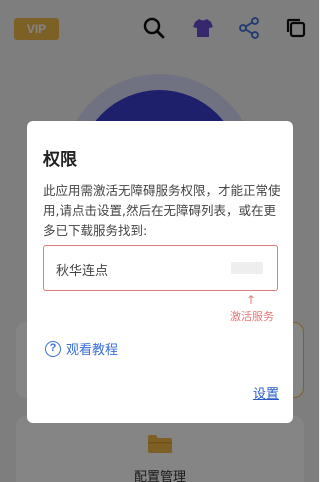 This screenshot has height=482, width=320. I want to click on watch-tutorial-label: 观看教程, so click(92, 350).